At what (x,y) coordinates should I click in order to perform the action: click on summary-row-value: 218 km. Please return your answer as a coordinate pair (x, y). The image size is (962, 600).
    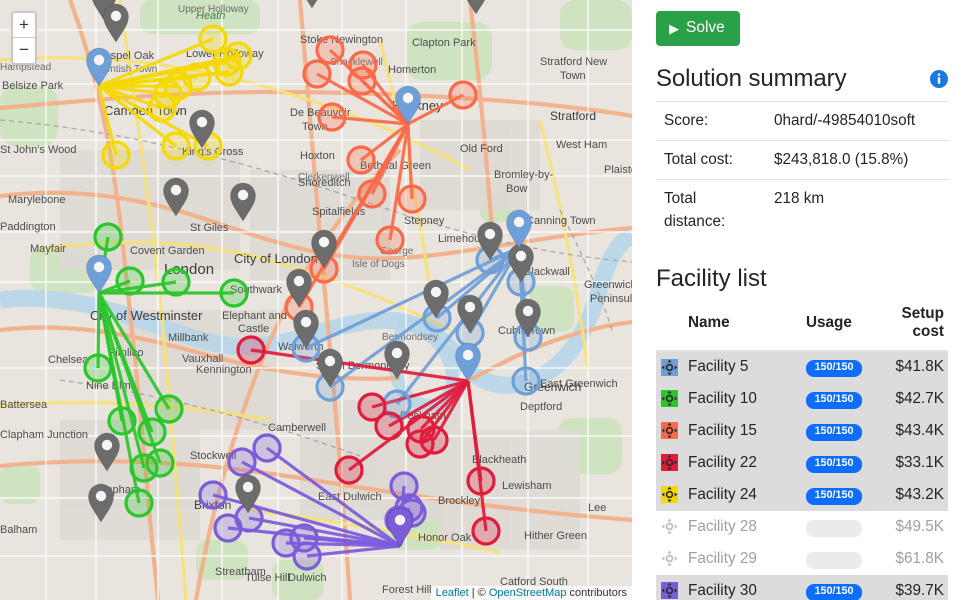
    Looking at the image, I should click on (857, 210).